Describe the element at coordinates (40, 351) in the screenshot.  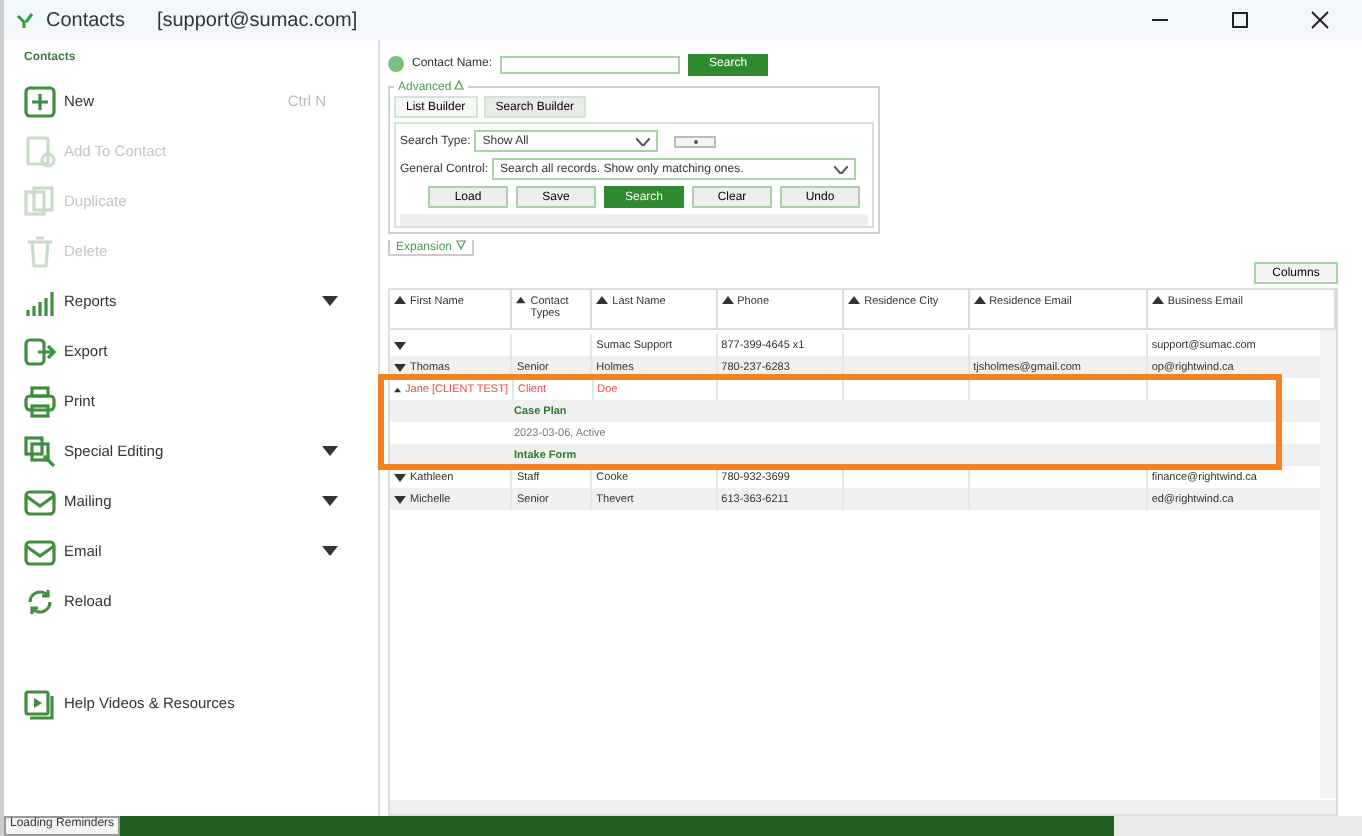
I see `export-icon` at that location.